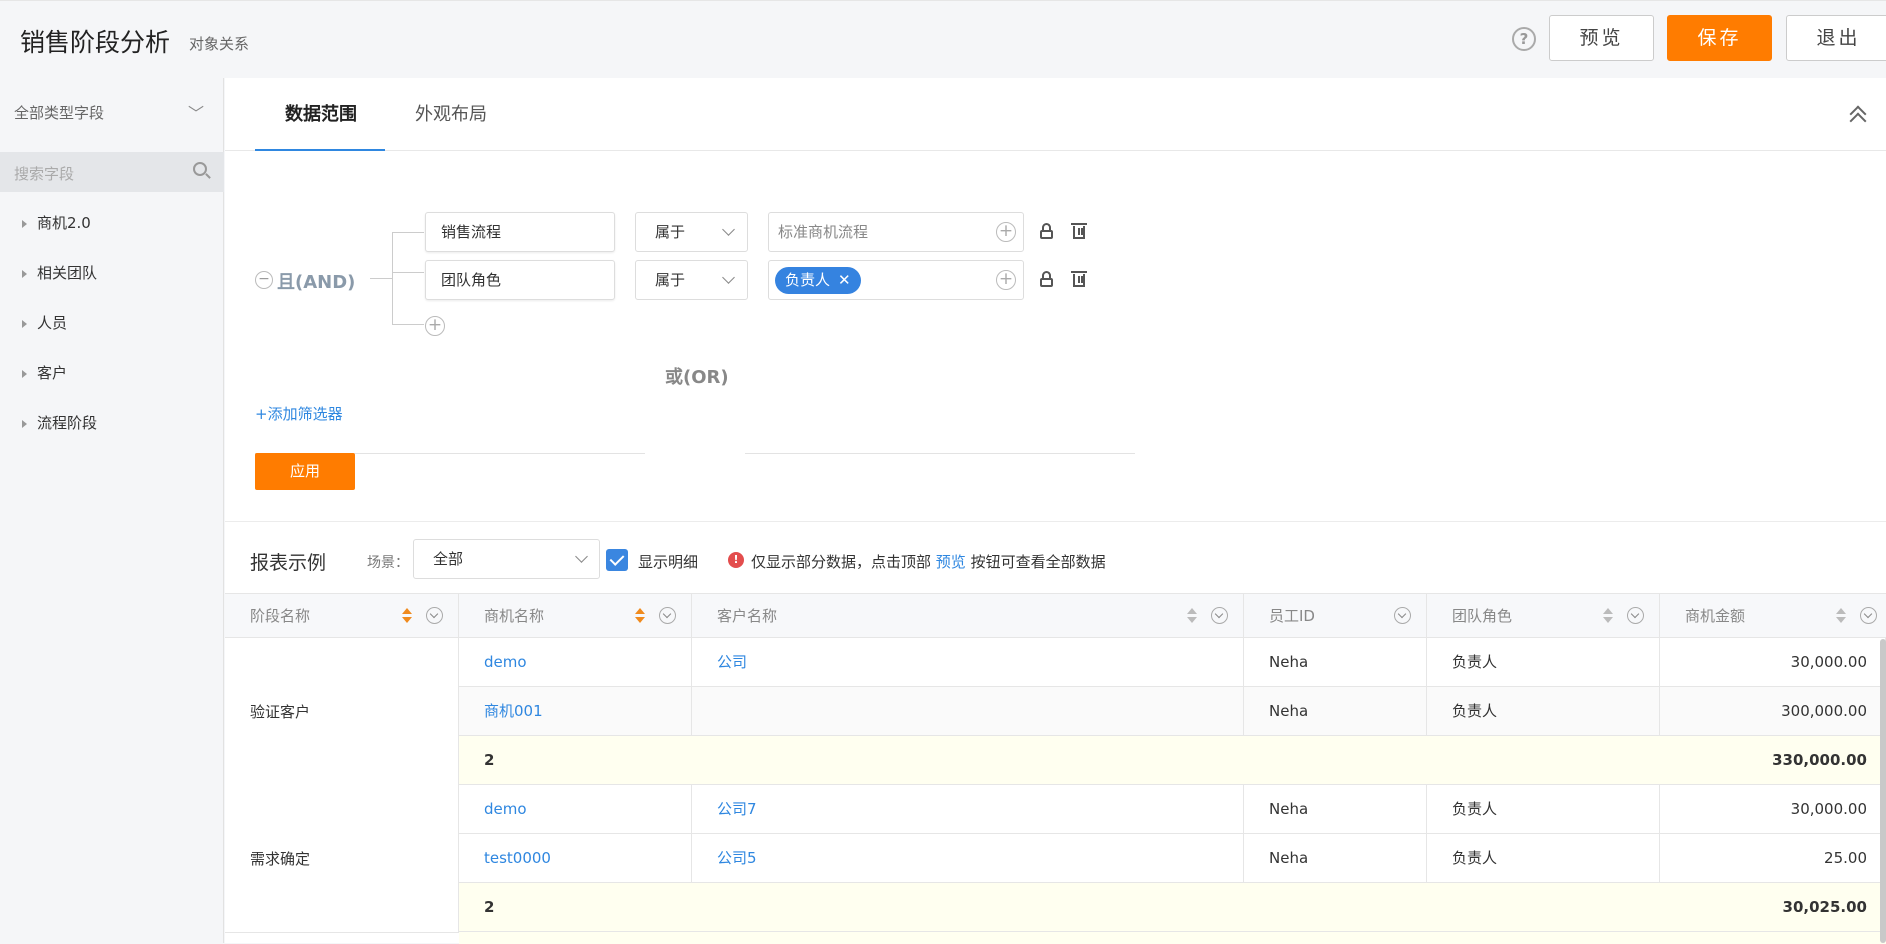 This screenshot has height=944, width=1886. Describe the element at coordinates (305, 471) in the screenshot. I see `apply-button: 应用` at that location.